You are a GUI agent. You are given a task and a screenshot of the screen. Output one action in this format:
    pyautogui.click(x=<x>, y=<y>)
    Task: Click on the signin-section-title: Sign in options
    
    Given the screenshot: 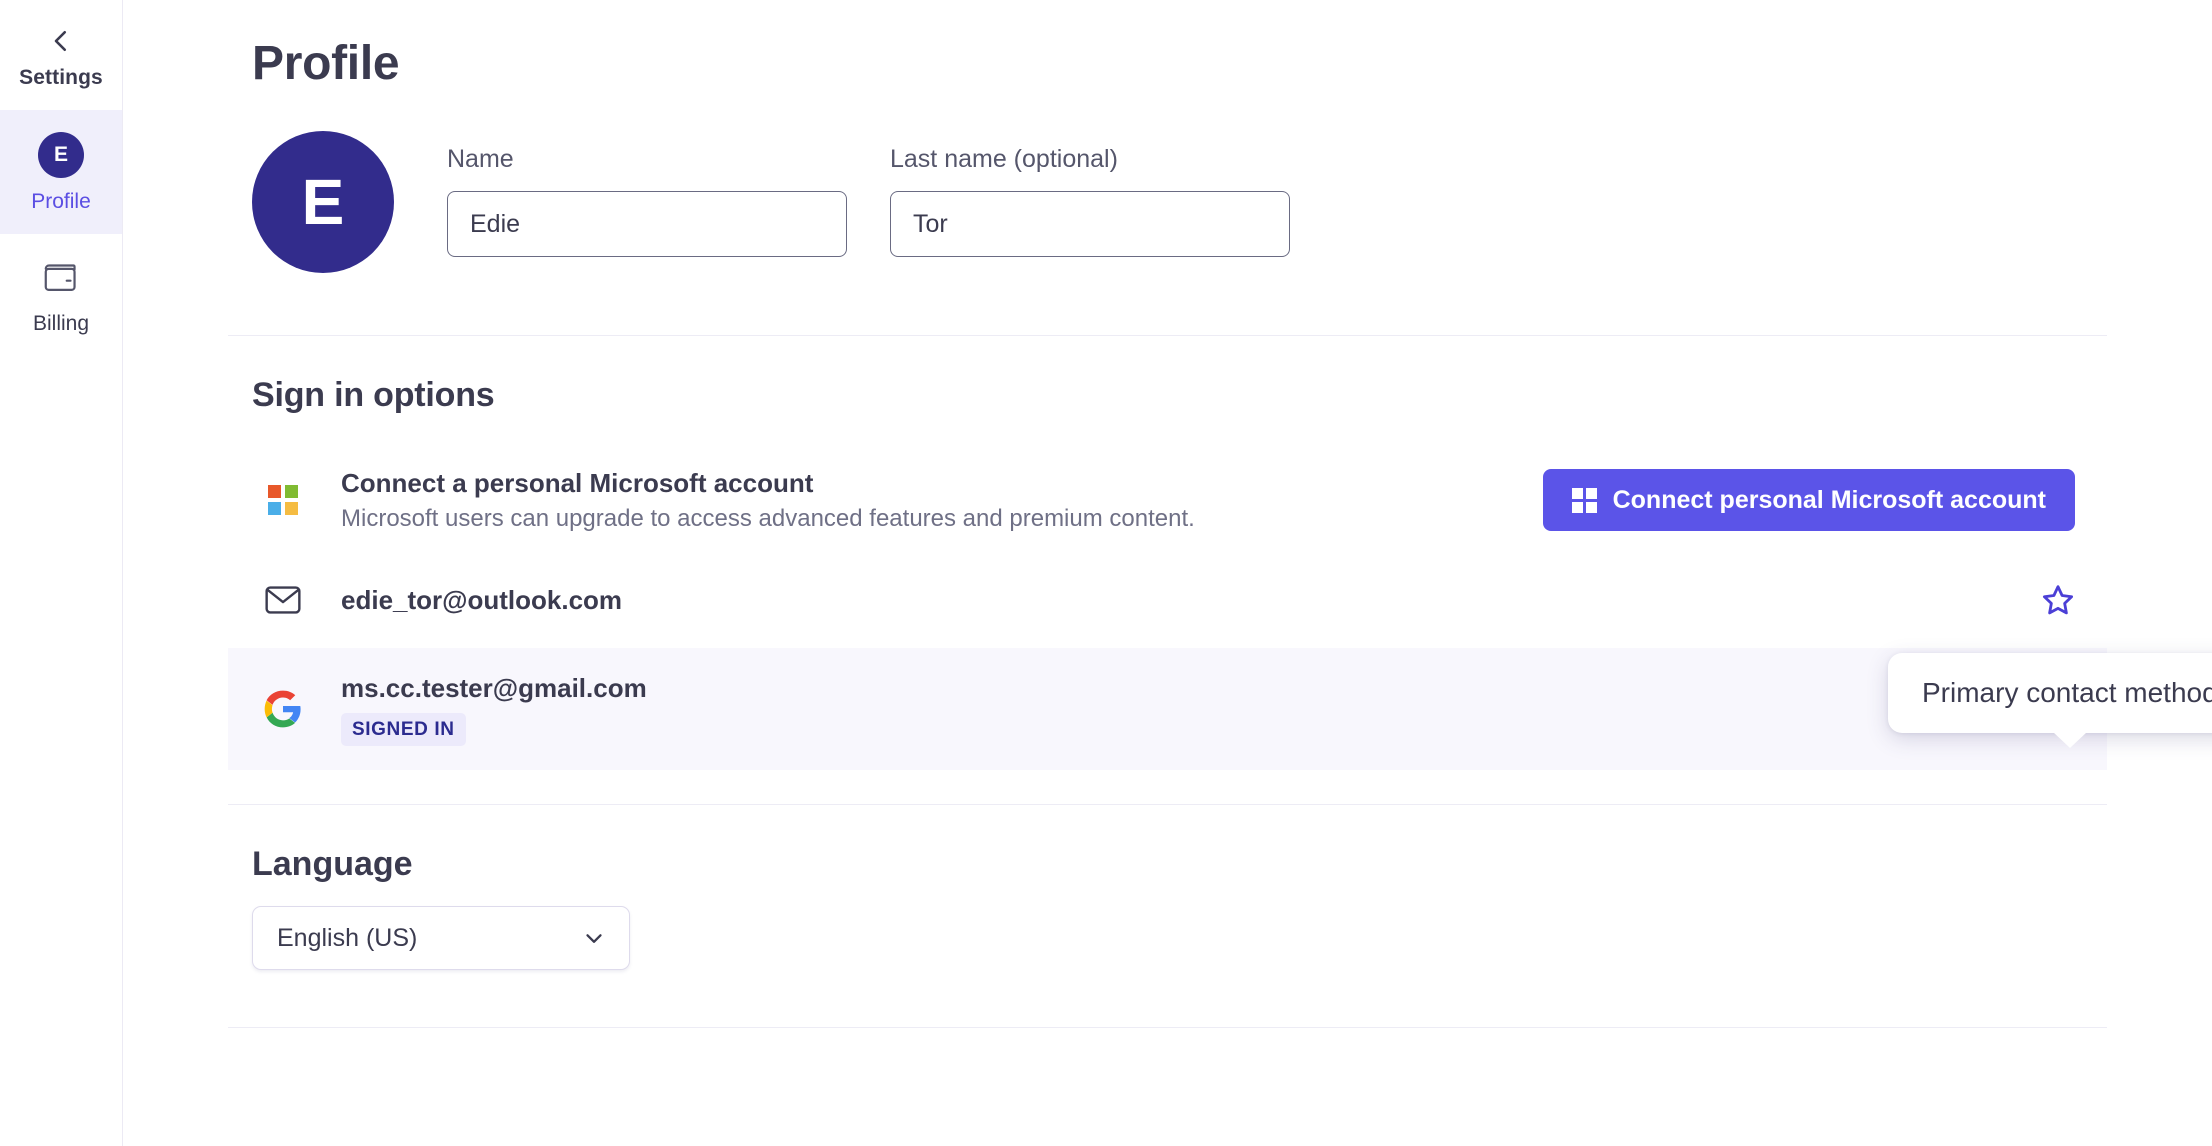 What is the action you would take?
    pyautogui.click(x=373, y=395)
    